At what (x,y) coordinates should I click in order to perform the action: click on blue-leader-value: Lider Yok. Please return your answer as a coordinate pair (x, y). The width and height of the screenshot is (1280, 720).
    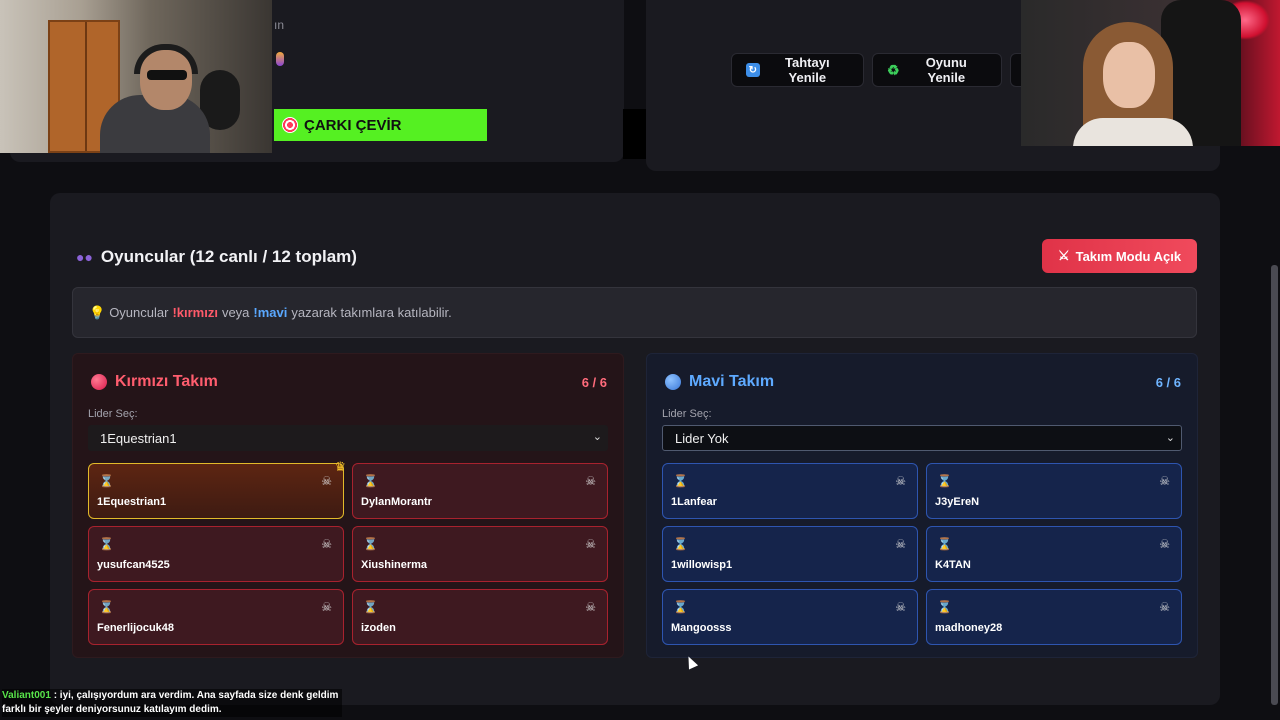
    Looking at the image, I should click on (702, 438).